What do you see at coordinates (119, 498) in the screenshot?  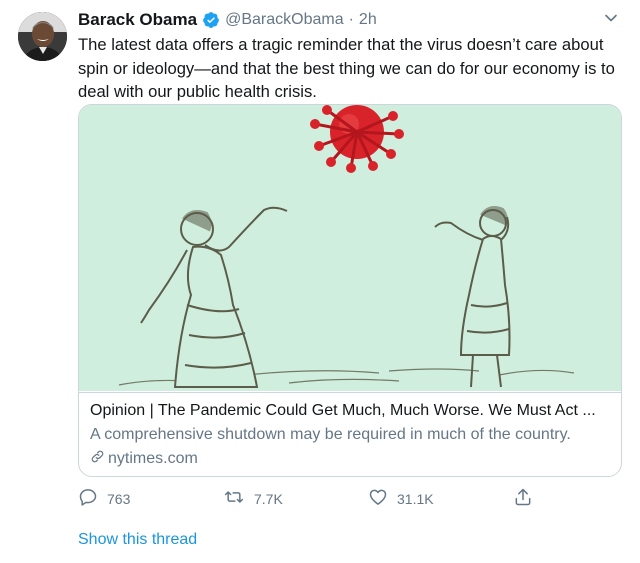 I see `reply-count: 763` at bounding box center [119, 498].